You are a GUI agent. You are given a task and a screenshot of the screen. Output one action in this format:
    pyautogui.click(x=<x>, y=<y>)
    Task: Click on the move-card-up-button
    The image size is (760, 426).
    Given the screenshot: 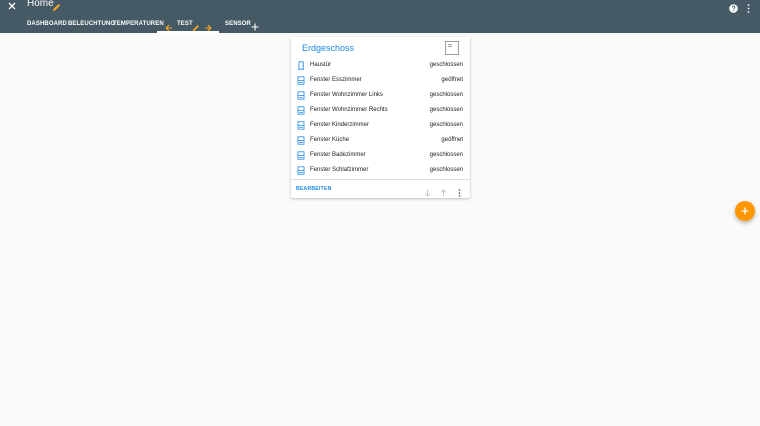 What is the action you would take?
    pyautogui.click(x=444, y=190)
    